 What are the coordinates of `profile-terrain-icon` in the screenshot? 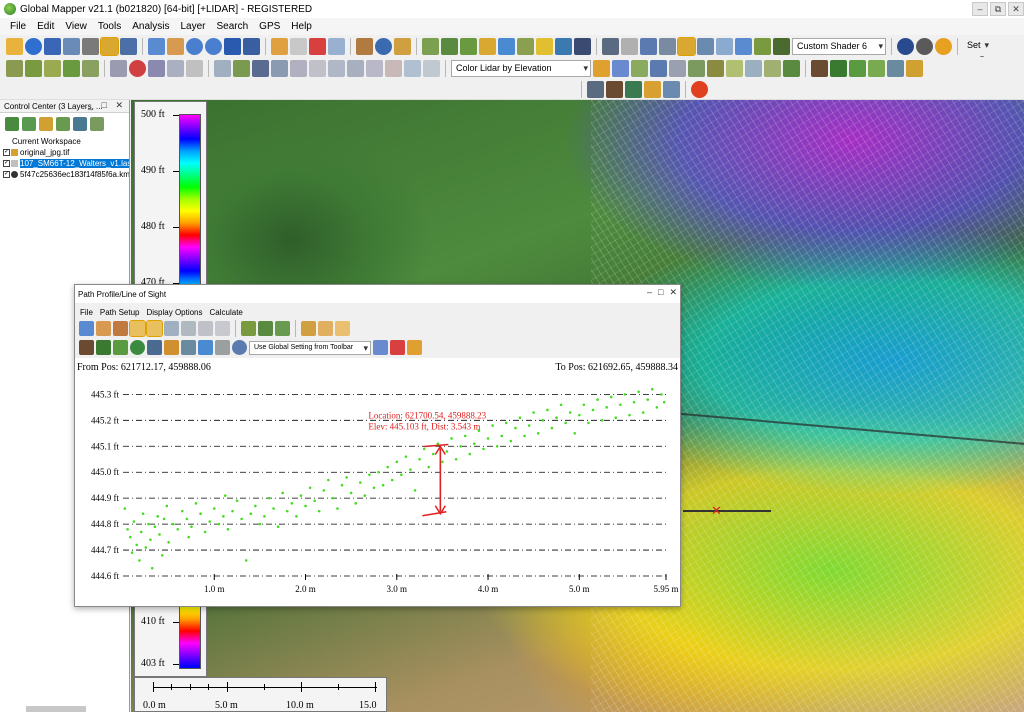 It's located at (248, 328).